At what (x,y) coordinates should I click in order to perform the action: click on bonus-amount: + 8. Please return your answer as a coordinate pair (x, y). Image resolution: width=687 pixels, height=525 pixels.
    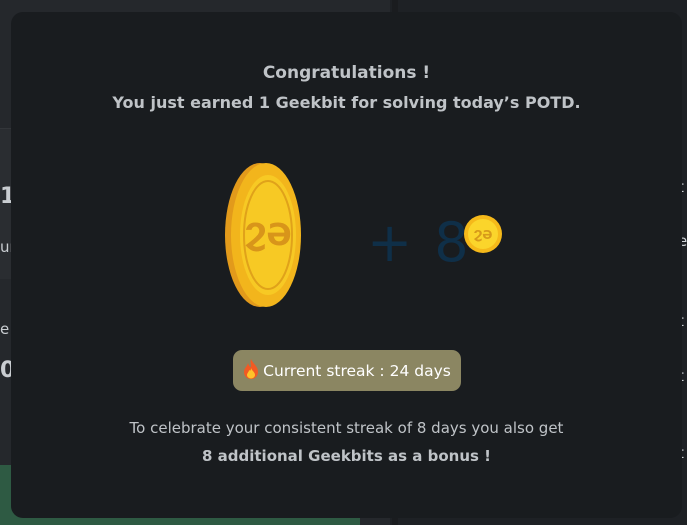
    Looking at the image, I should click on (418, 242).